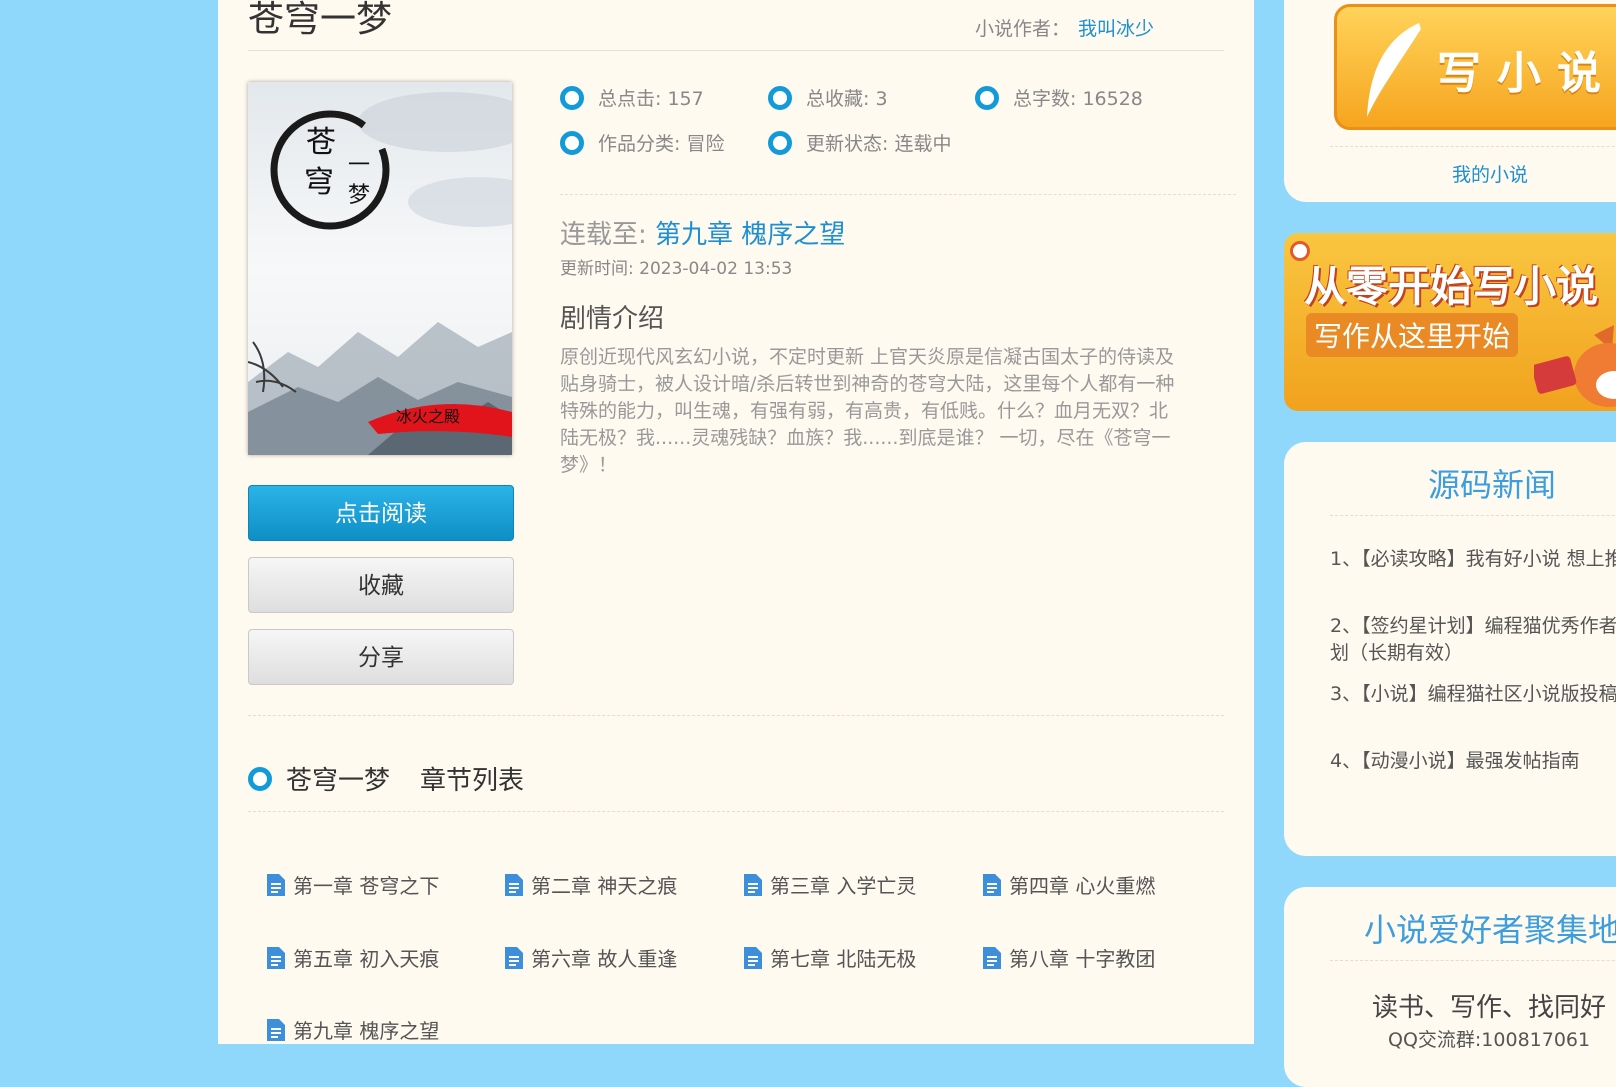 The image size is (1616, 1087). Describe the element at coordinates (472, 781) in the screenshot. I see `chapter-list-title: 章节列表` at that location.